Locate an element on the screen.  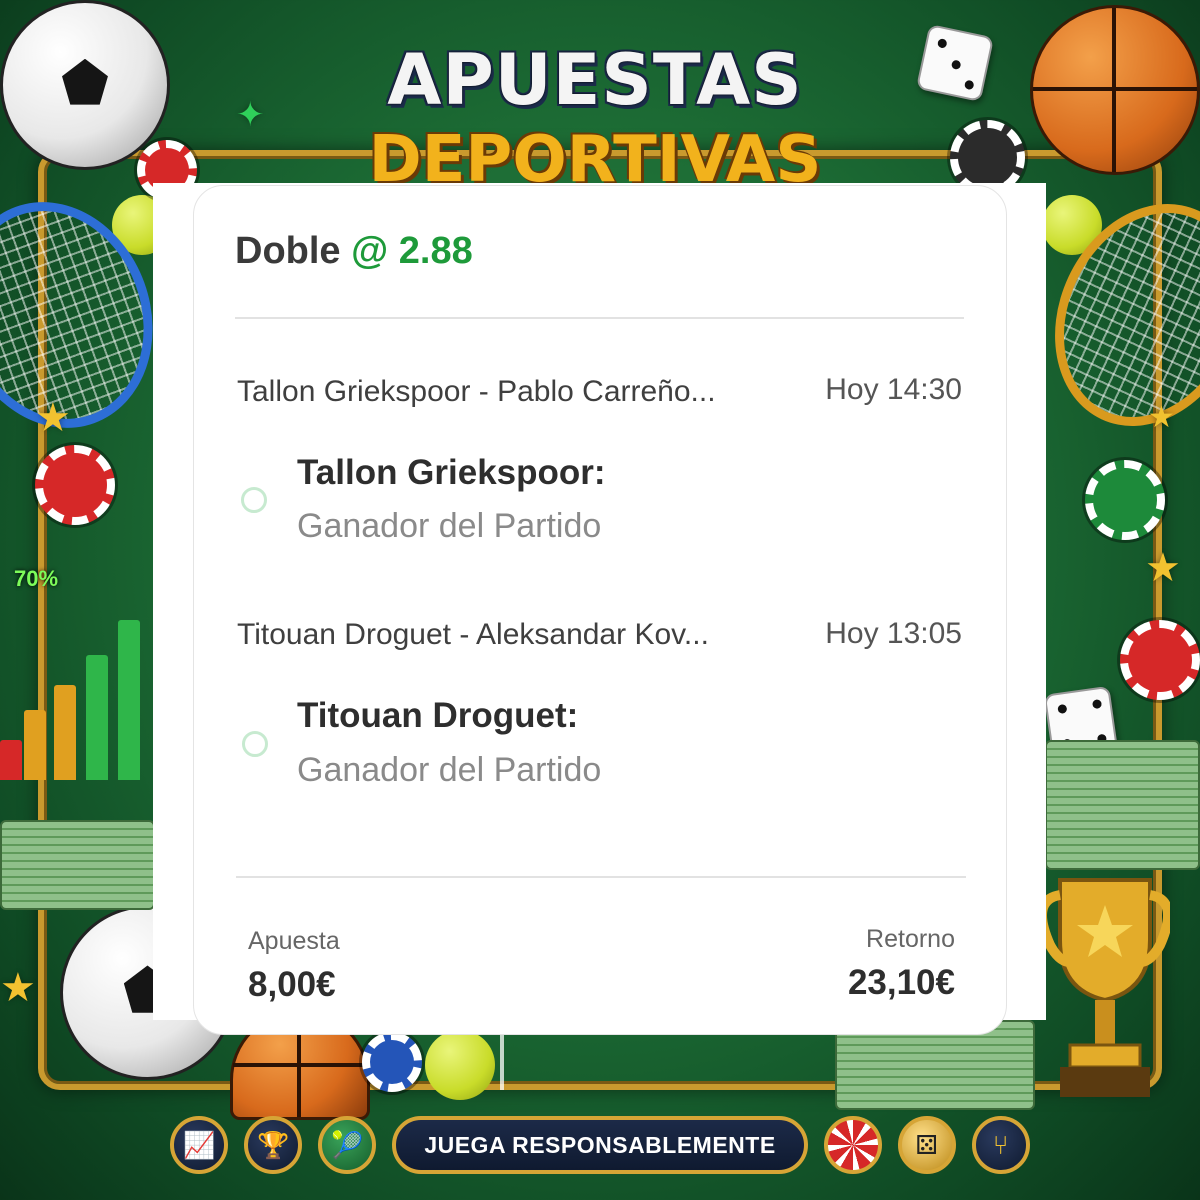
share-icon: ⑂ is located at coordinates (1000, 1145).